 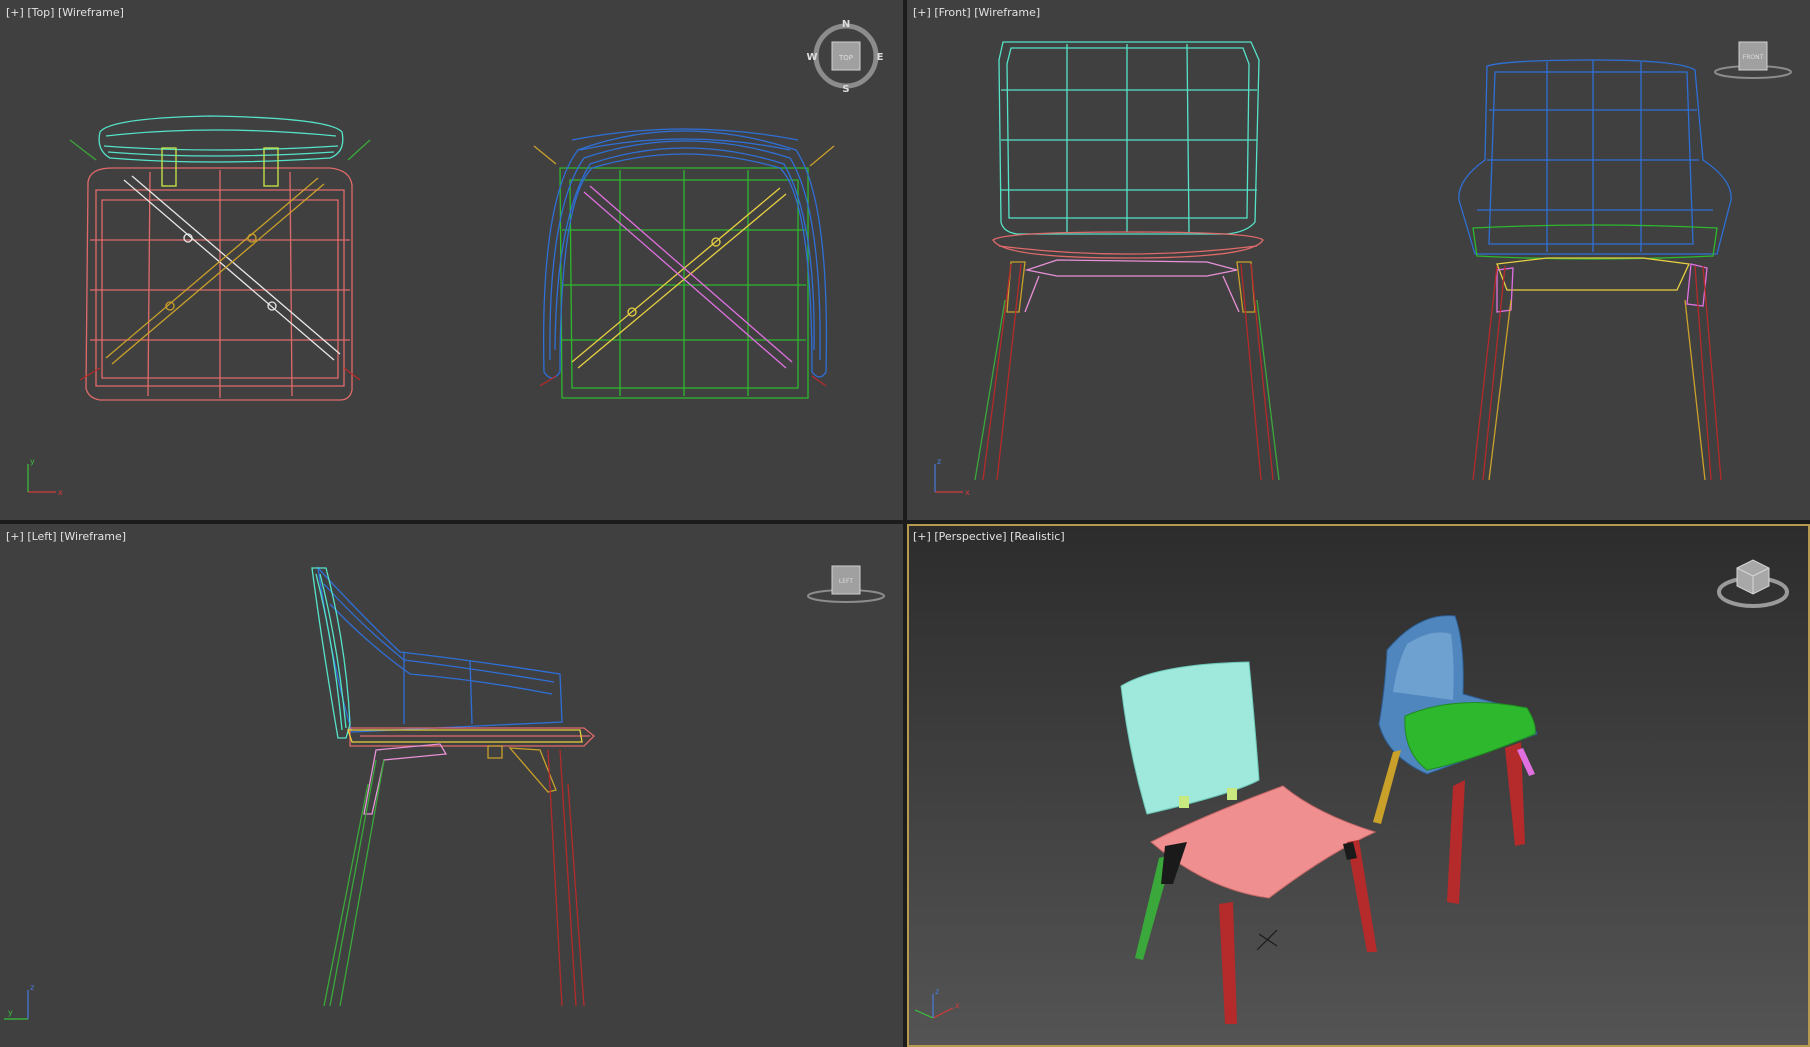 What do you see at coordinates (948, 478) in the screenshot?
I see `axis-tripod-front` at bounding box center [948, 478].